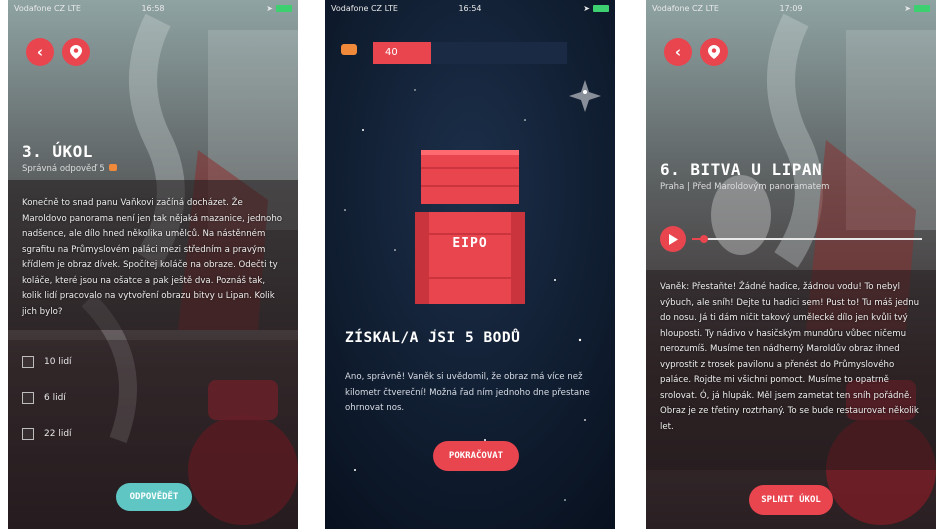 This screenshot has width=937, height=529. What do you see at coordinates (391, 52) in the screenshot?
I see `score-value: 40` at bounding box center [391, 52].